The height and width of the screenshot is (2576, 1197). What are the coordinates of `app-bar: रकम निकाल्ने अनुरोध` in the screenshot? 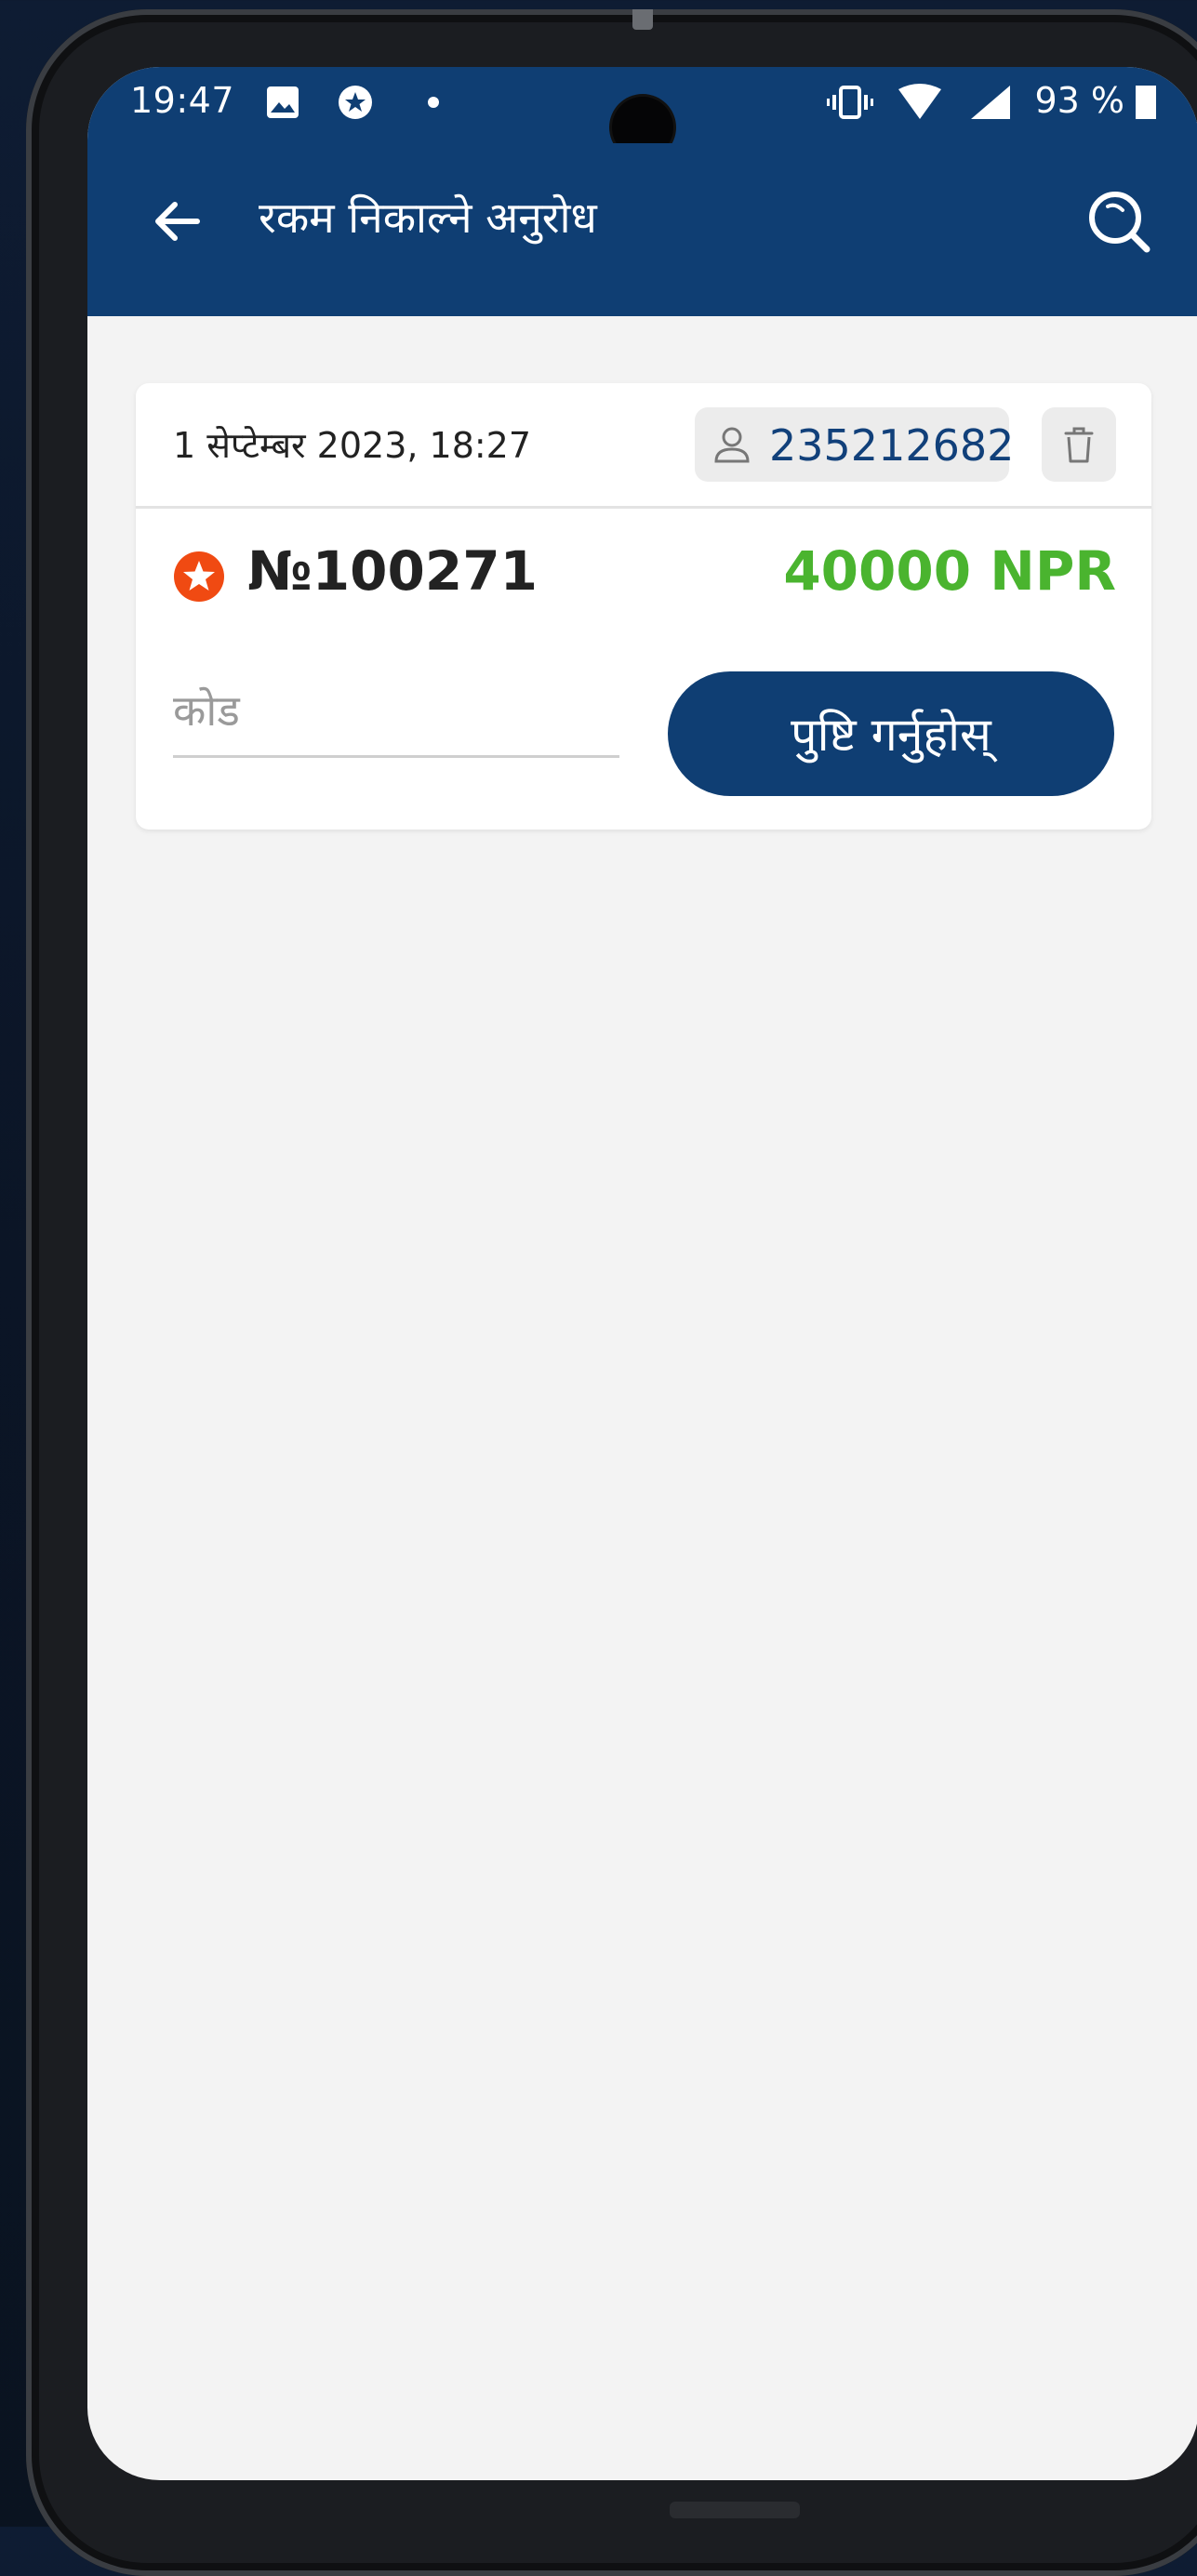 It's located at (642, 229).